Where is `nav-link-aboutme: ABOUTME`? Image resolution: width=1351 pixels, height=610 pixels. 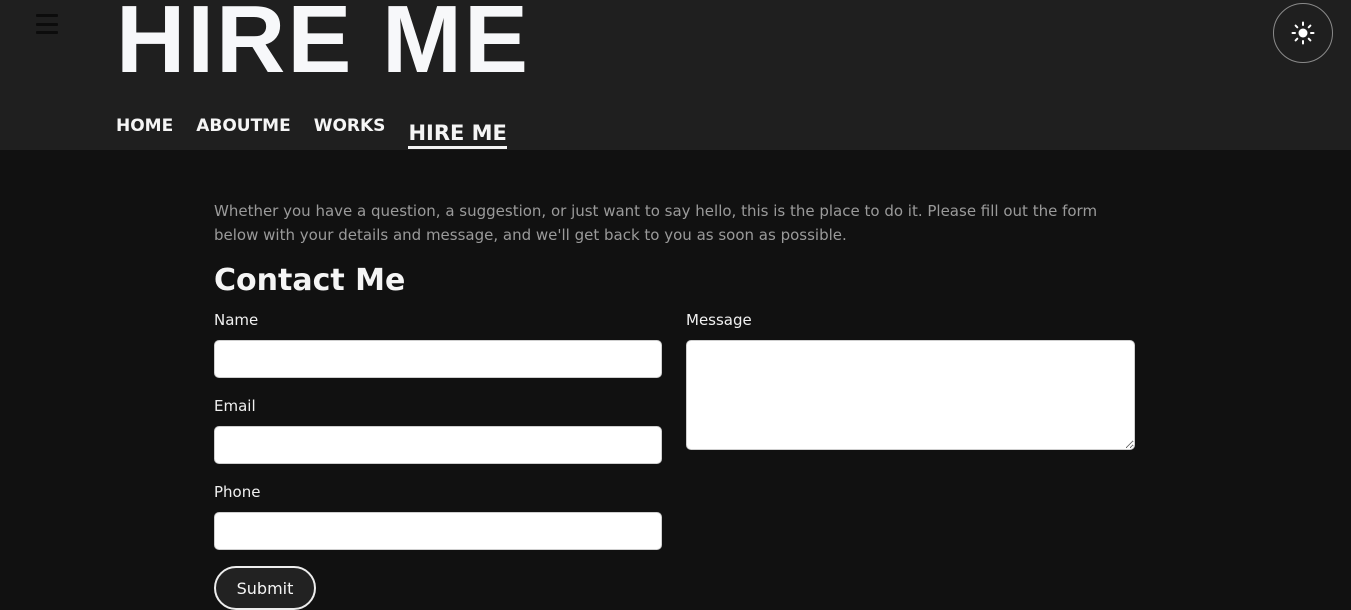
nav-link-aboutme: ABOUTME is located at coordinates (243, 126).